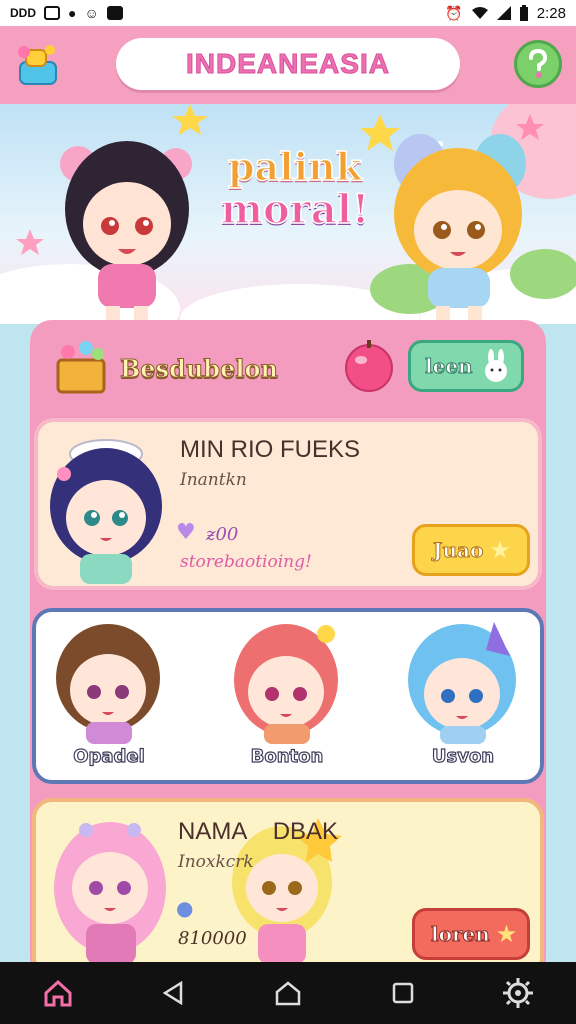 This screenshot has height=1024, width=576. I want to click on gift-menu-button, so click(38, 64).